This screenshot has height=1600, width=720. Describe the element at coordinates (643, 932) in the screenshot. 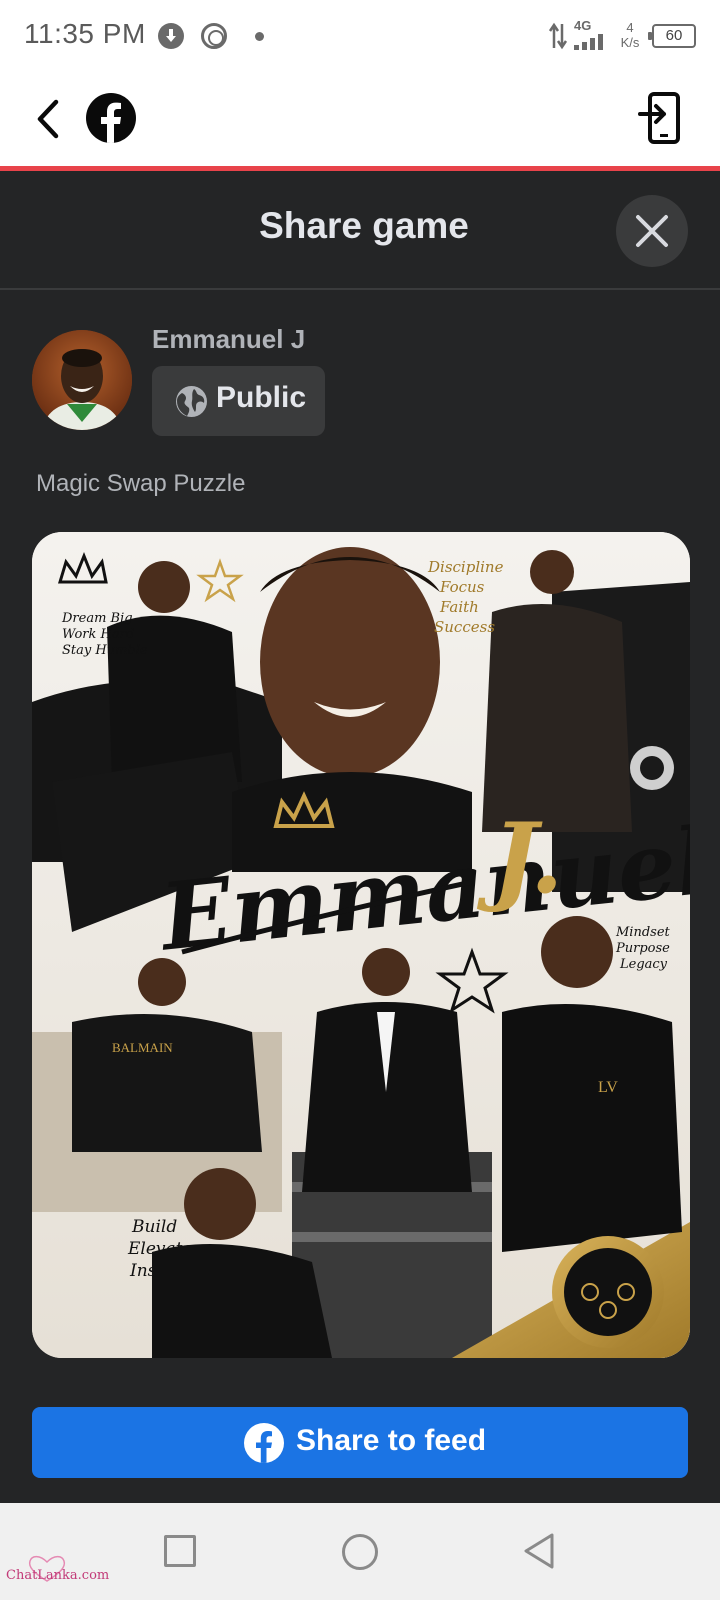

I see `quote-mid-right-1: Mindset` at that location.